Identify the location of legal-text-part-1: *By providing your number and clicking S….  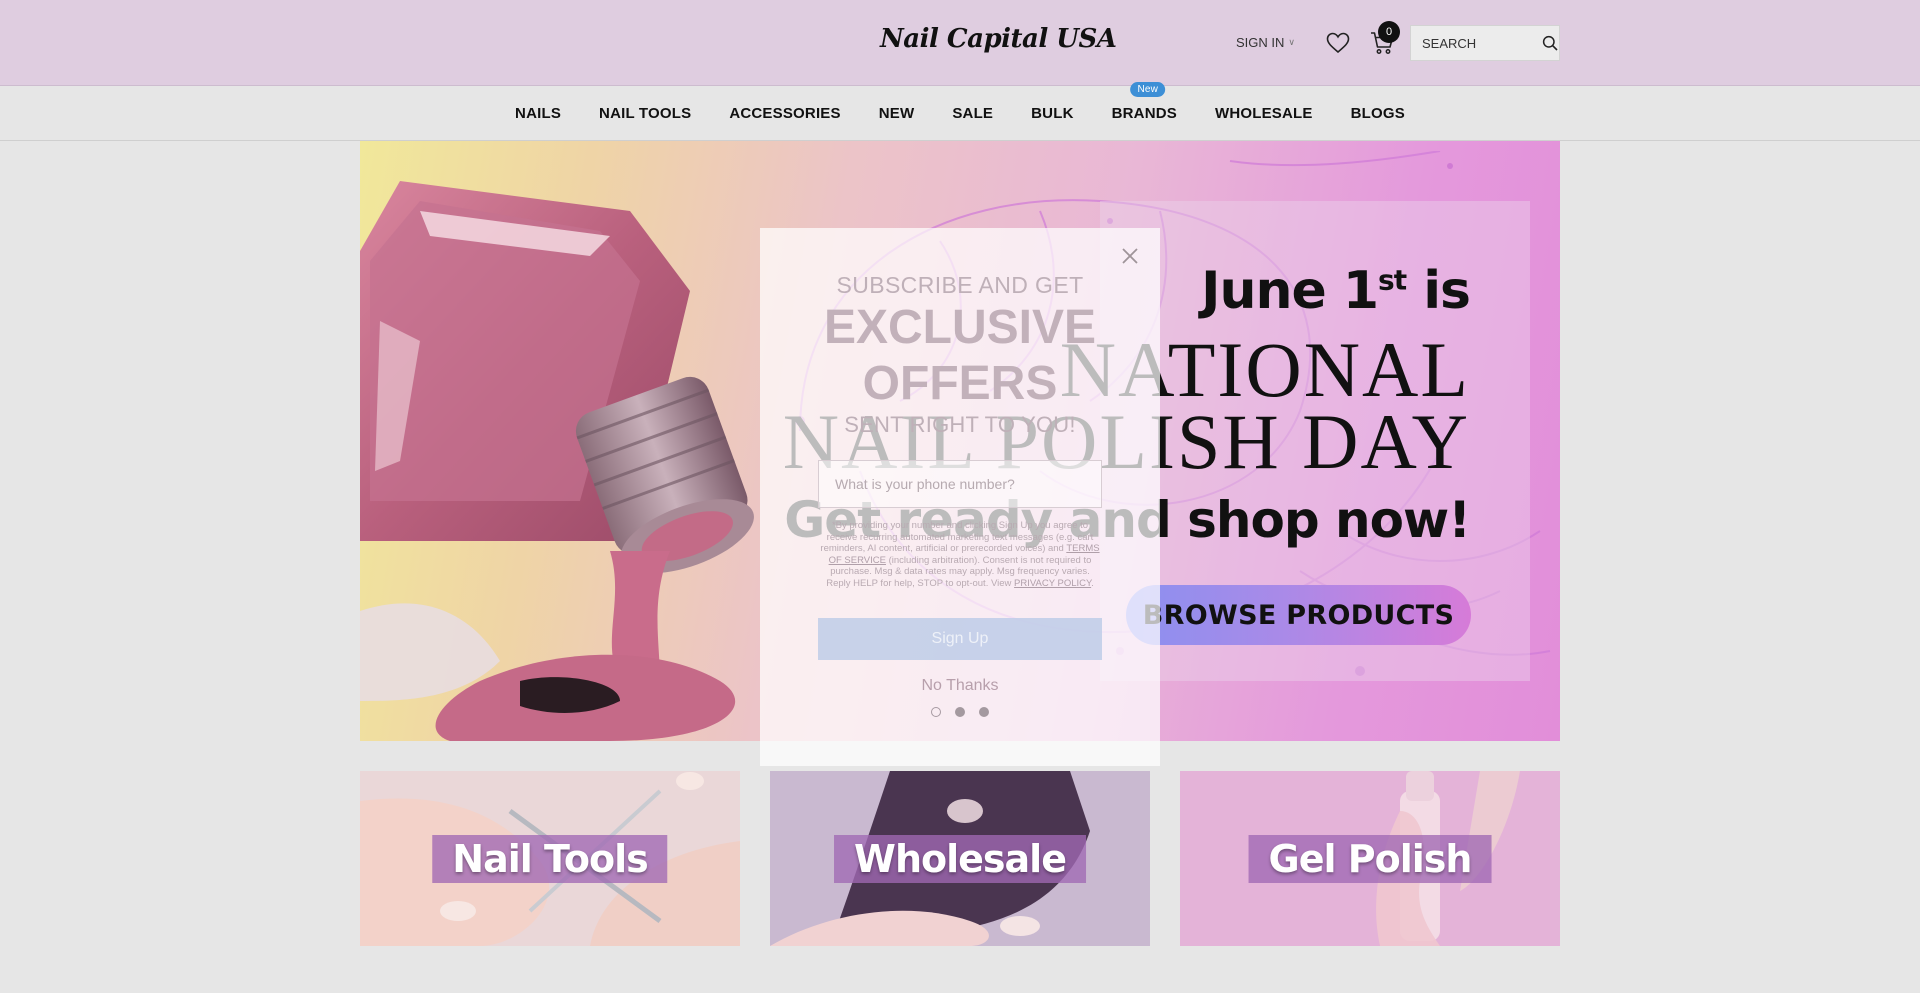
(957, 537).